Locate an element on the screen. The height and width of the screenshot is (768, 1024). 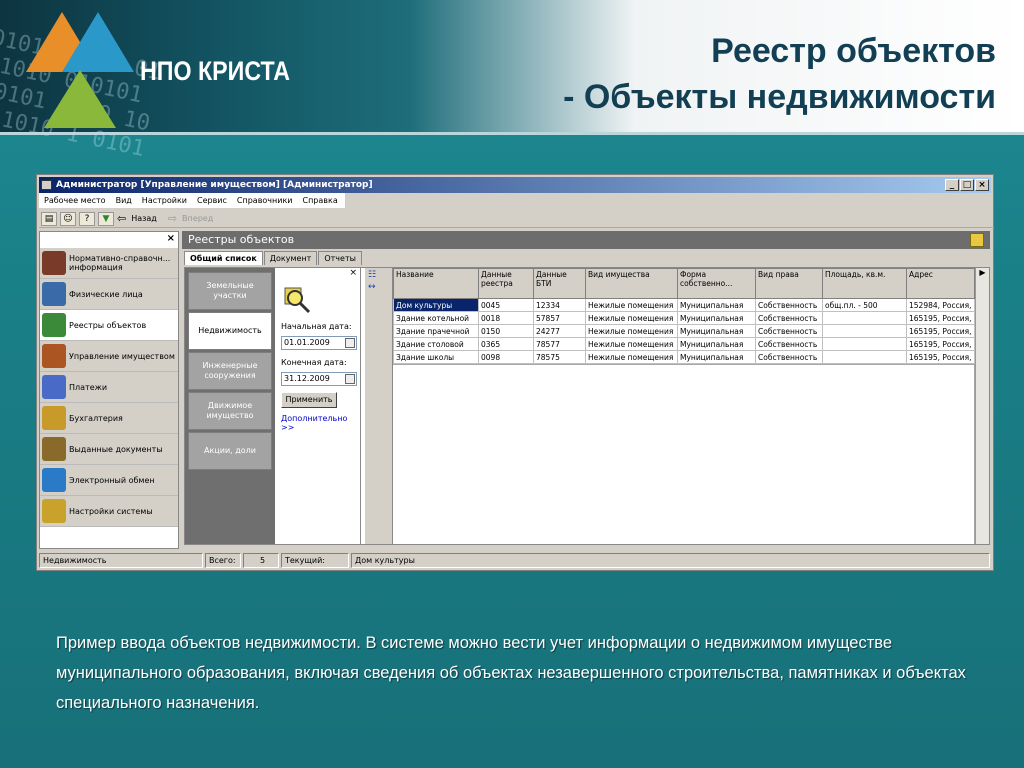
filter-close-icon: × is located at coordinates (353, 273).